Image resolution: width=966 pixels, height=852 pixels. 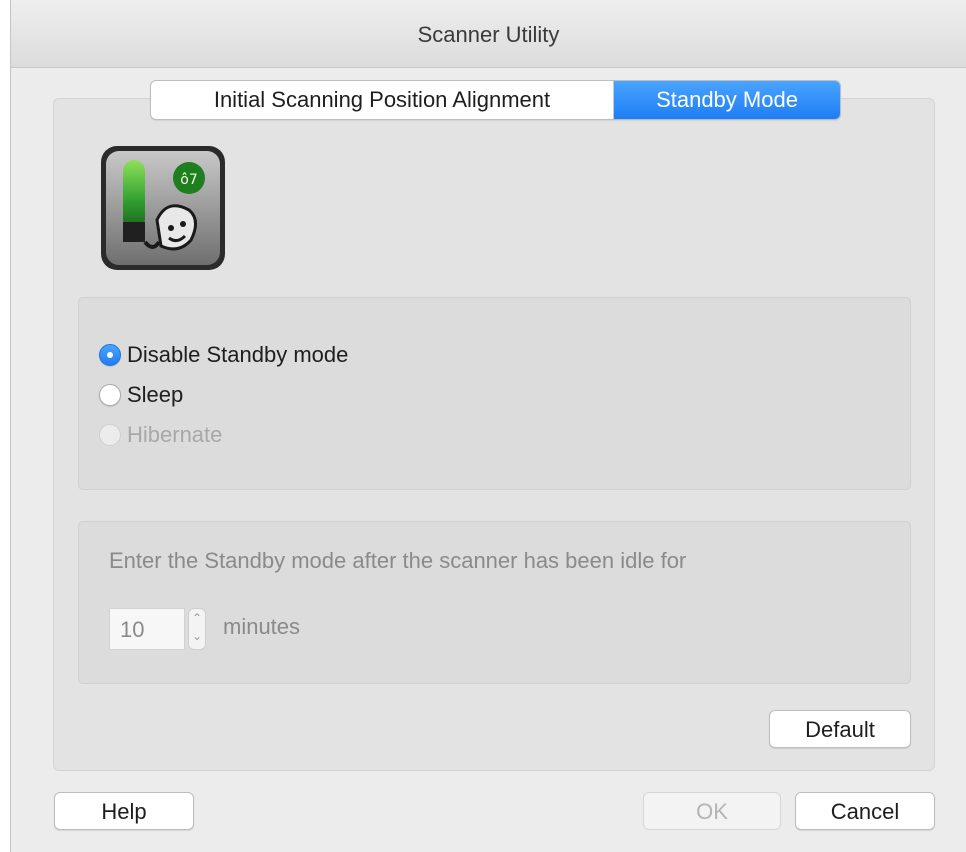 I want to click on window-title: Scanner Utility, so click(x=488, y=34).